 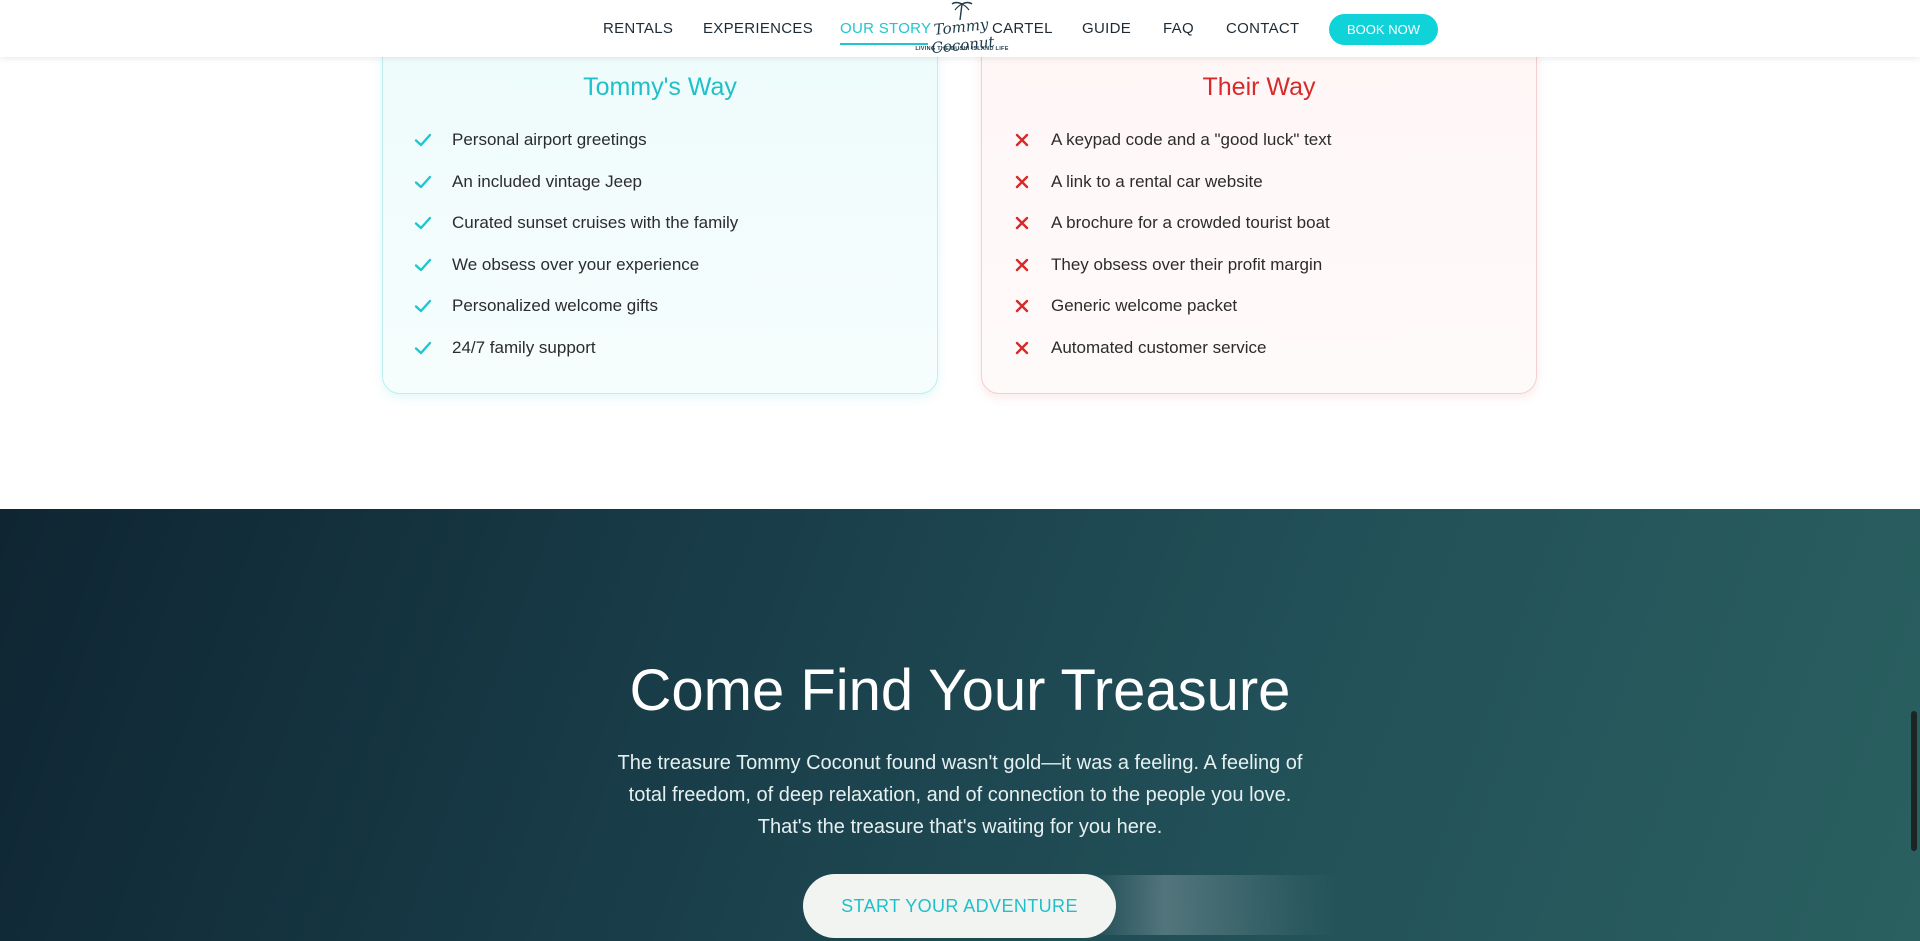 I want to click on list-item: Curated sunset cruises with the family, so click(x=575, y=223).